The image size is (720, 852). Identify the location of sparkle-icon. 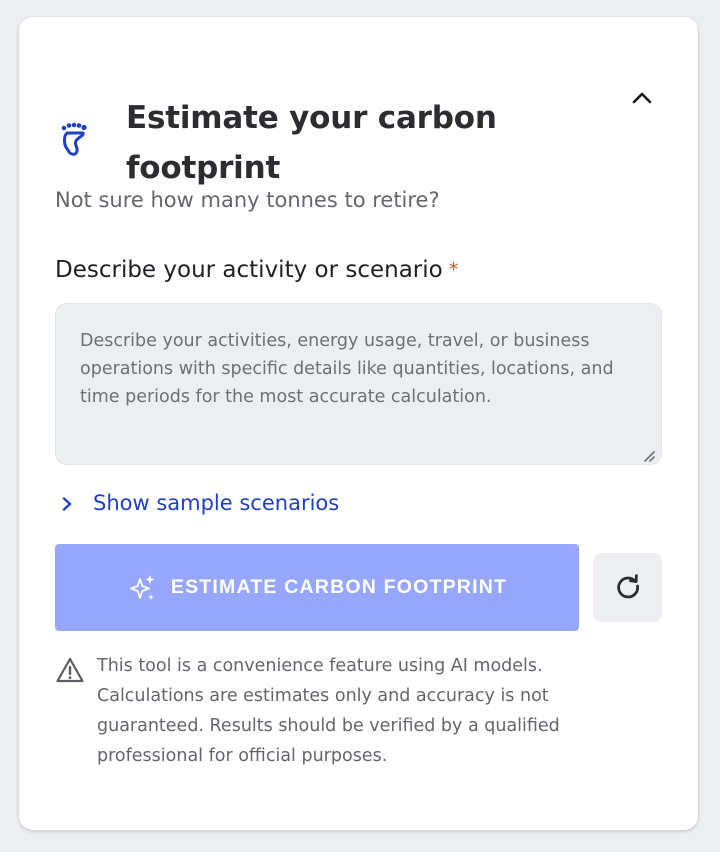
(142, 588).